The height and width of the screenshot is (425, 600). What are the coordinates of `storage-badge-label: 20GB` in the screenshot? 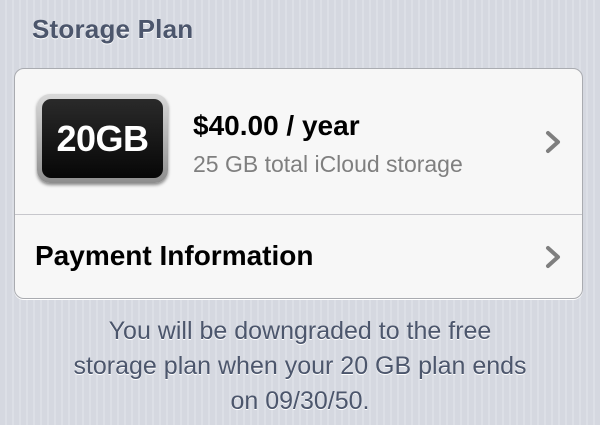 It's located at (102, 138).